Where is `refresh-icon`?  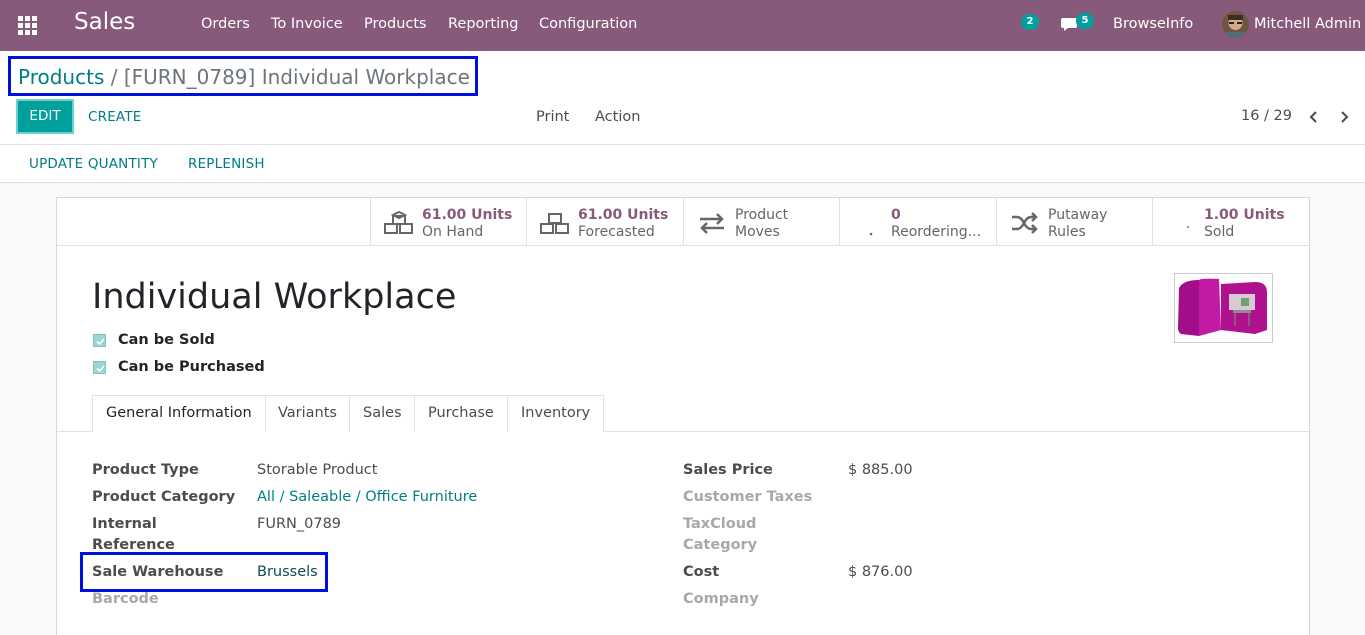 refresh-icon is located at coordinates (871, 234).